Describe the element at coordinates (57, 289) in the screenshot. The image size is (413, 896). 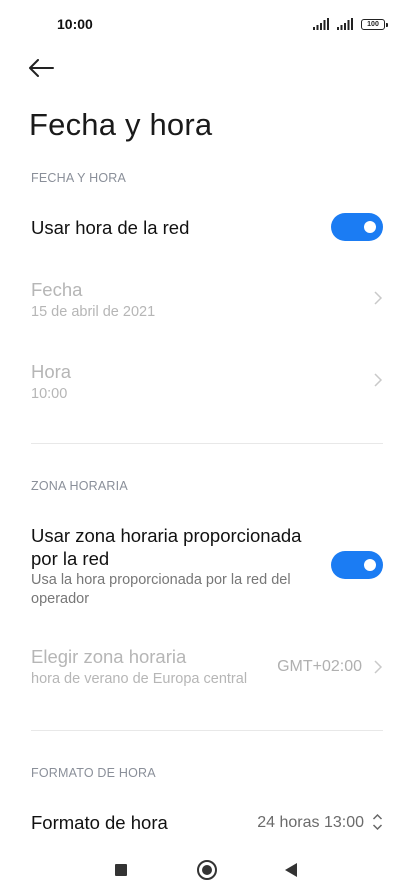
I see `date-label: Fecha` at that location.